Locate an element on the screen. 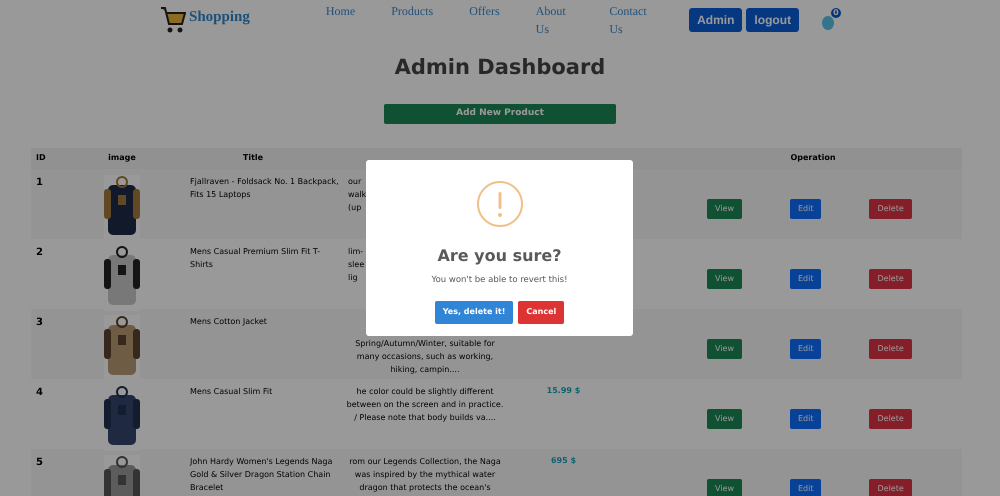  column-header: Operation is located at coordinates (813, 158).